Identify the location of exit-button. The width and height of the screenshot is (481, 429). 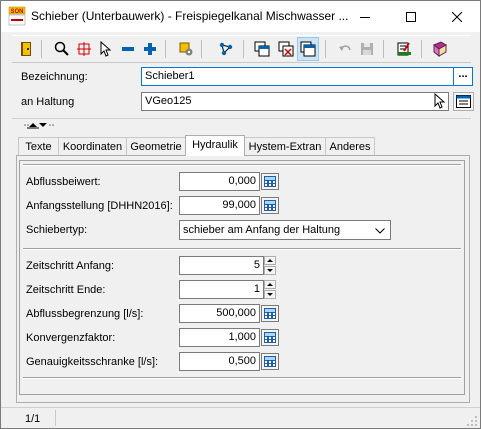
(27, 49).